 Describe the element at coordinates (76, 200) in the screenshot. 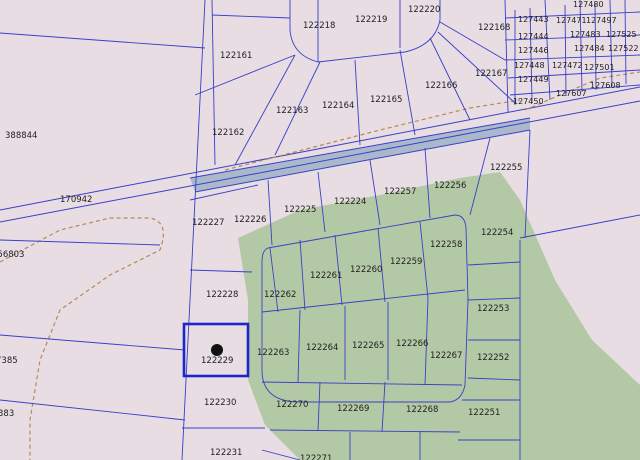

I see `road-label: 170942` at that location.